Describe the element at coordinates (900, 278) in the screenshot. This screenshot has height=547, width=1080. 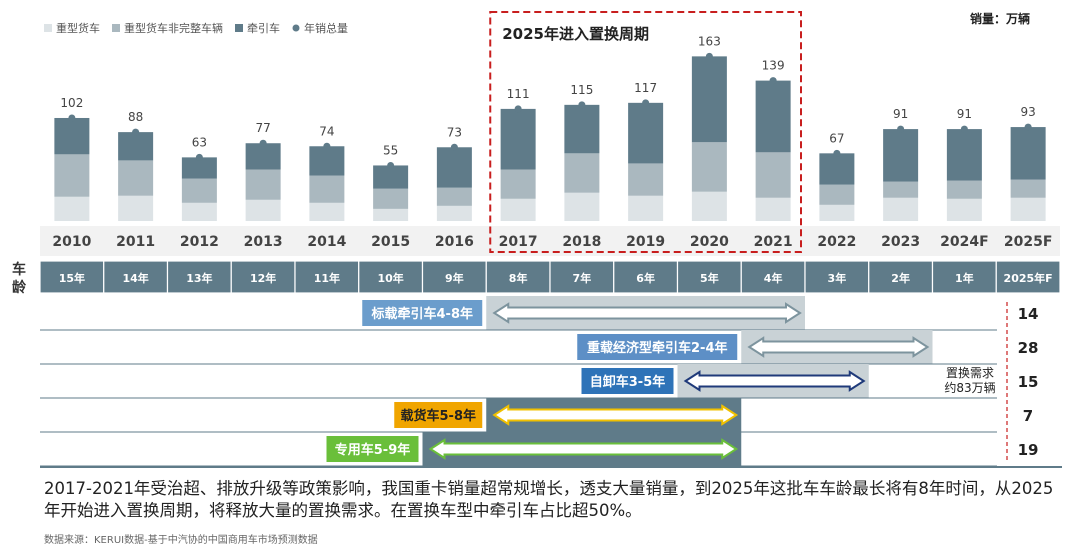
I see `age-cell-label: 2年` at that location.